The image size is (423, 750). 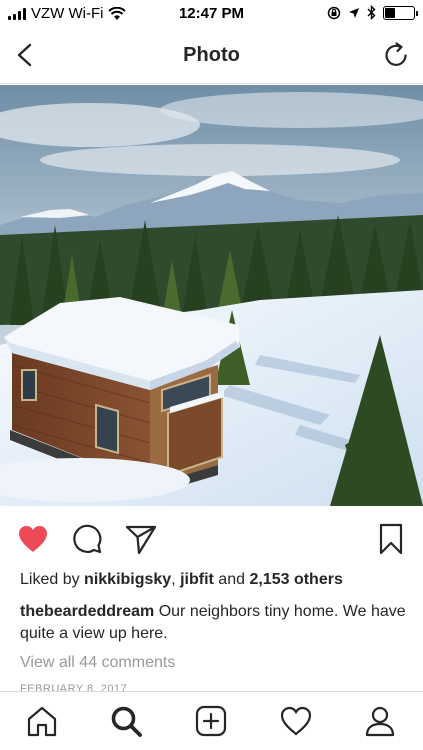 I want to click on view-comments-link: View all 44 comments, so click(x=97, y=663).